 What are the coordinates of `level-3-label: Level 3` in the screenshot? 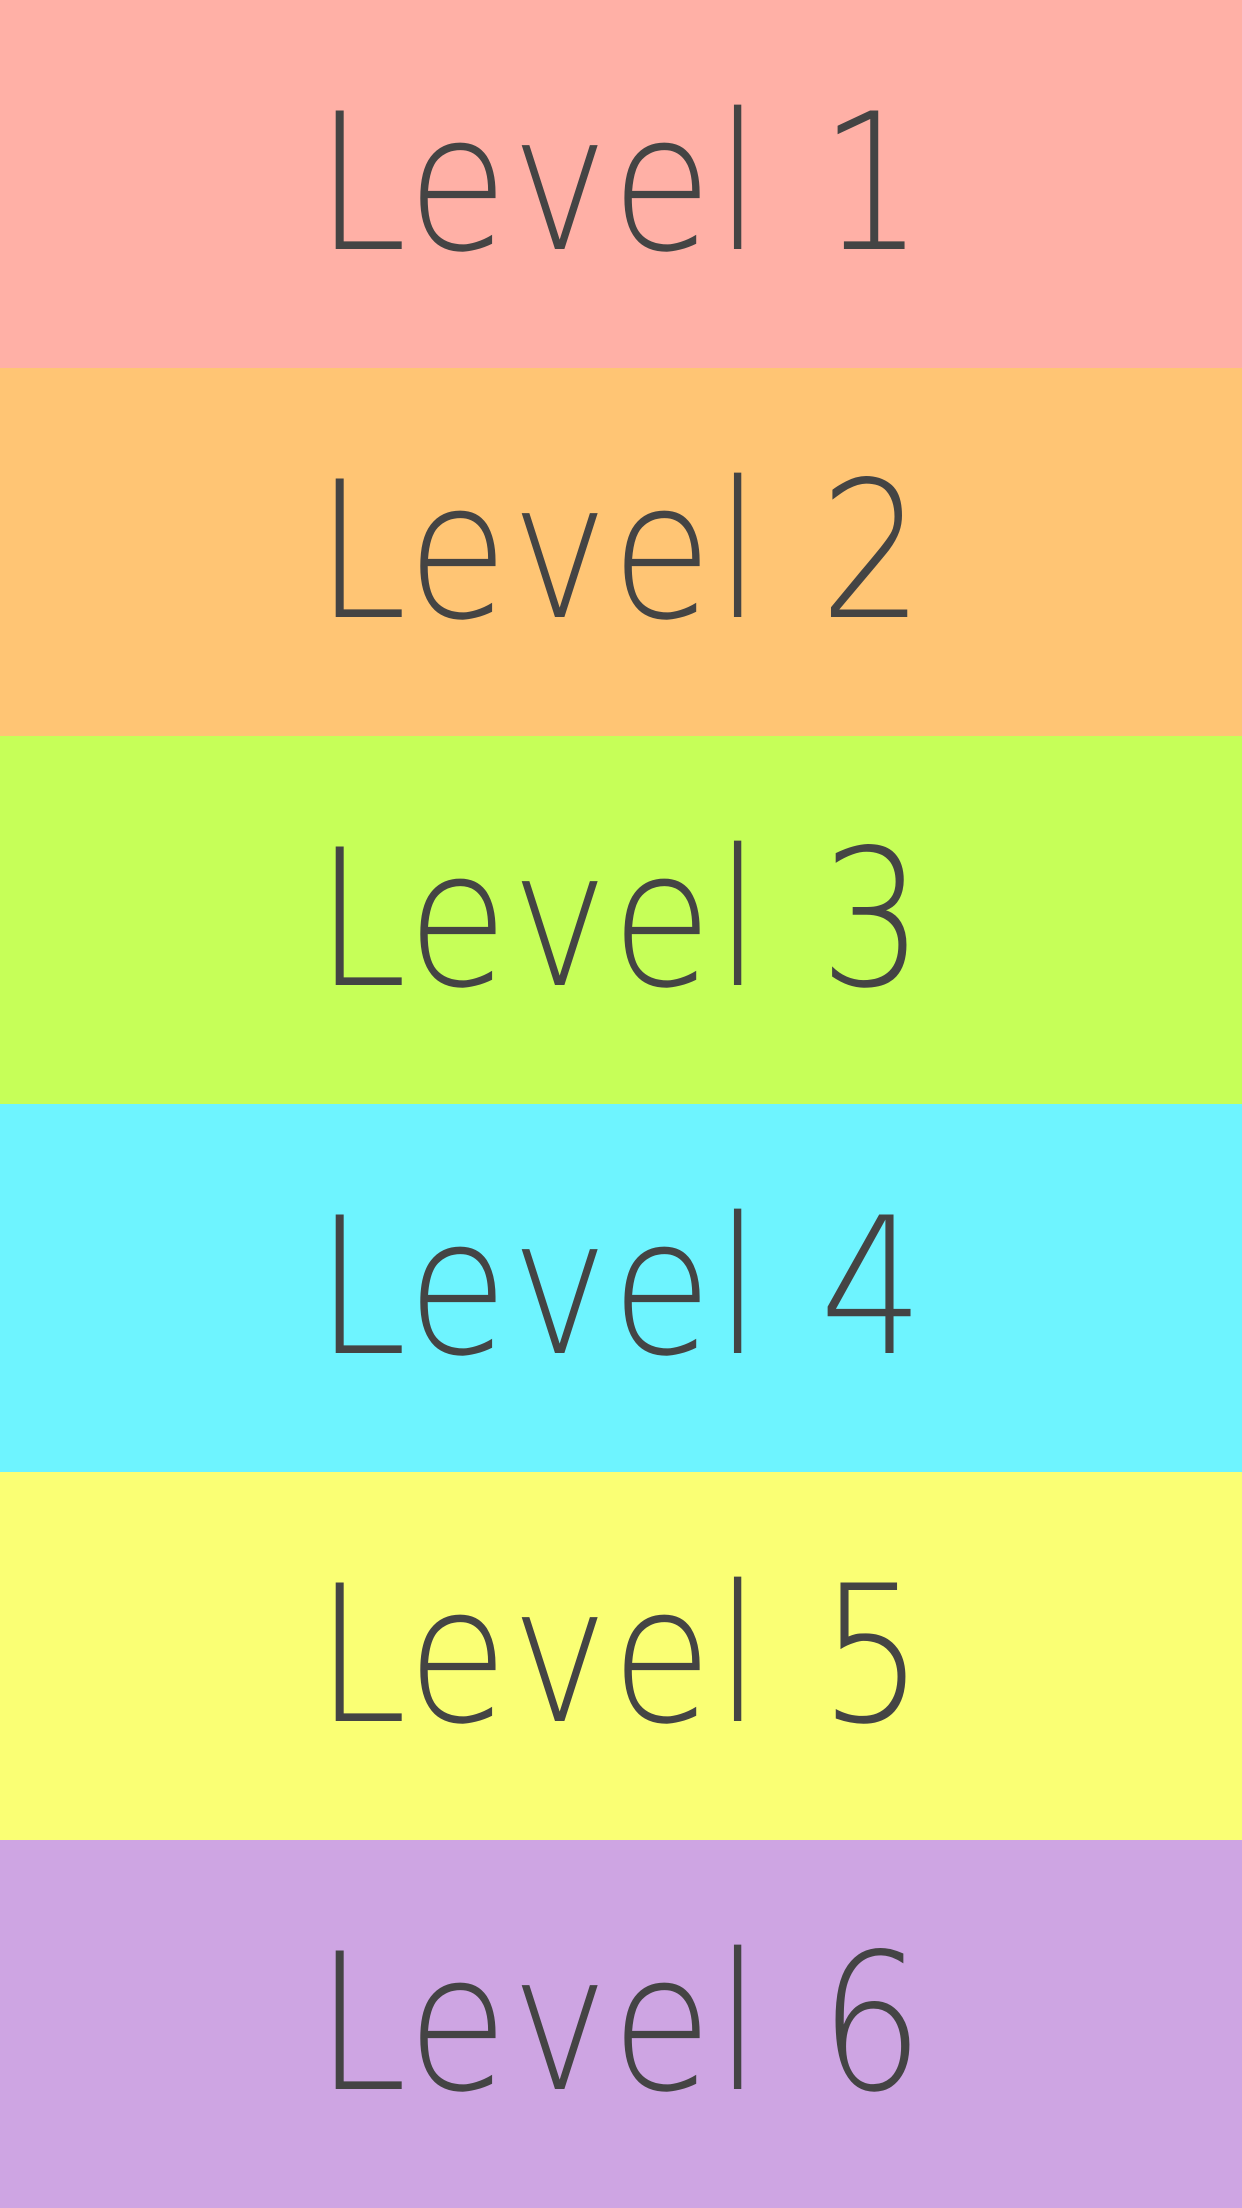 It's located at (621, 919).